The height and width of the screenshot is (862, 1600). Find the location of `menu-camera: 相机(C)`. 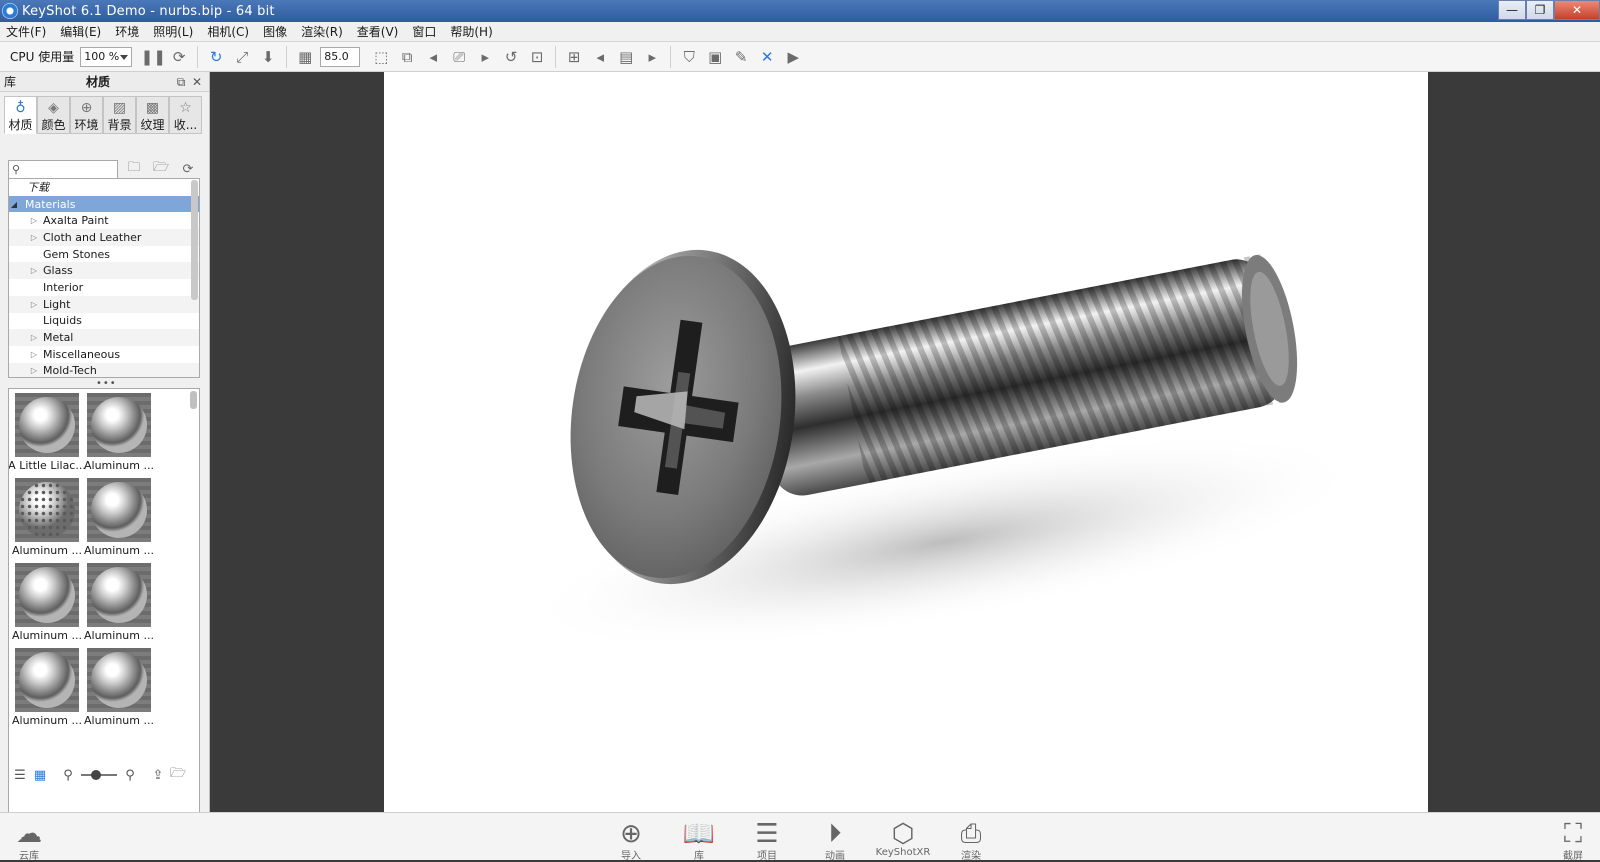

menu-camera: 相机(C) is located at coordinates (228, 31).